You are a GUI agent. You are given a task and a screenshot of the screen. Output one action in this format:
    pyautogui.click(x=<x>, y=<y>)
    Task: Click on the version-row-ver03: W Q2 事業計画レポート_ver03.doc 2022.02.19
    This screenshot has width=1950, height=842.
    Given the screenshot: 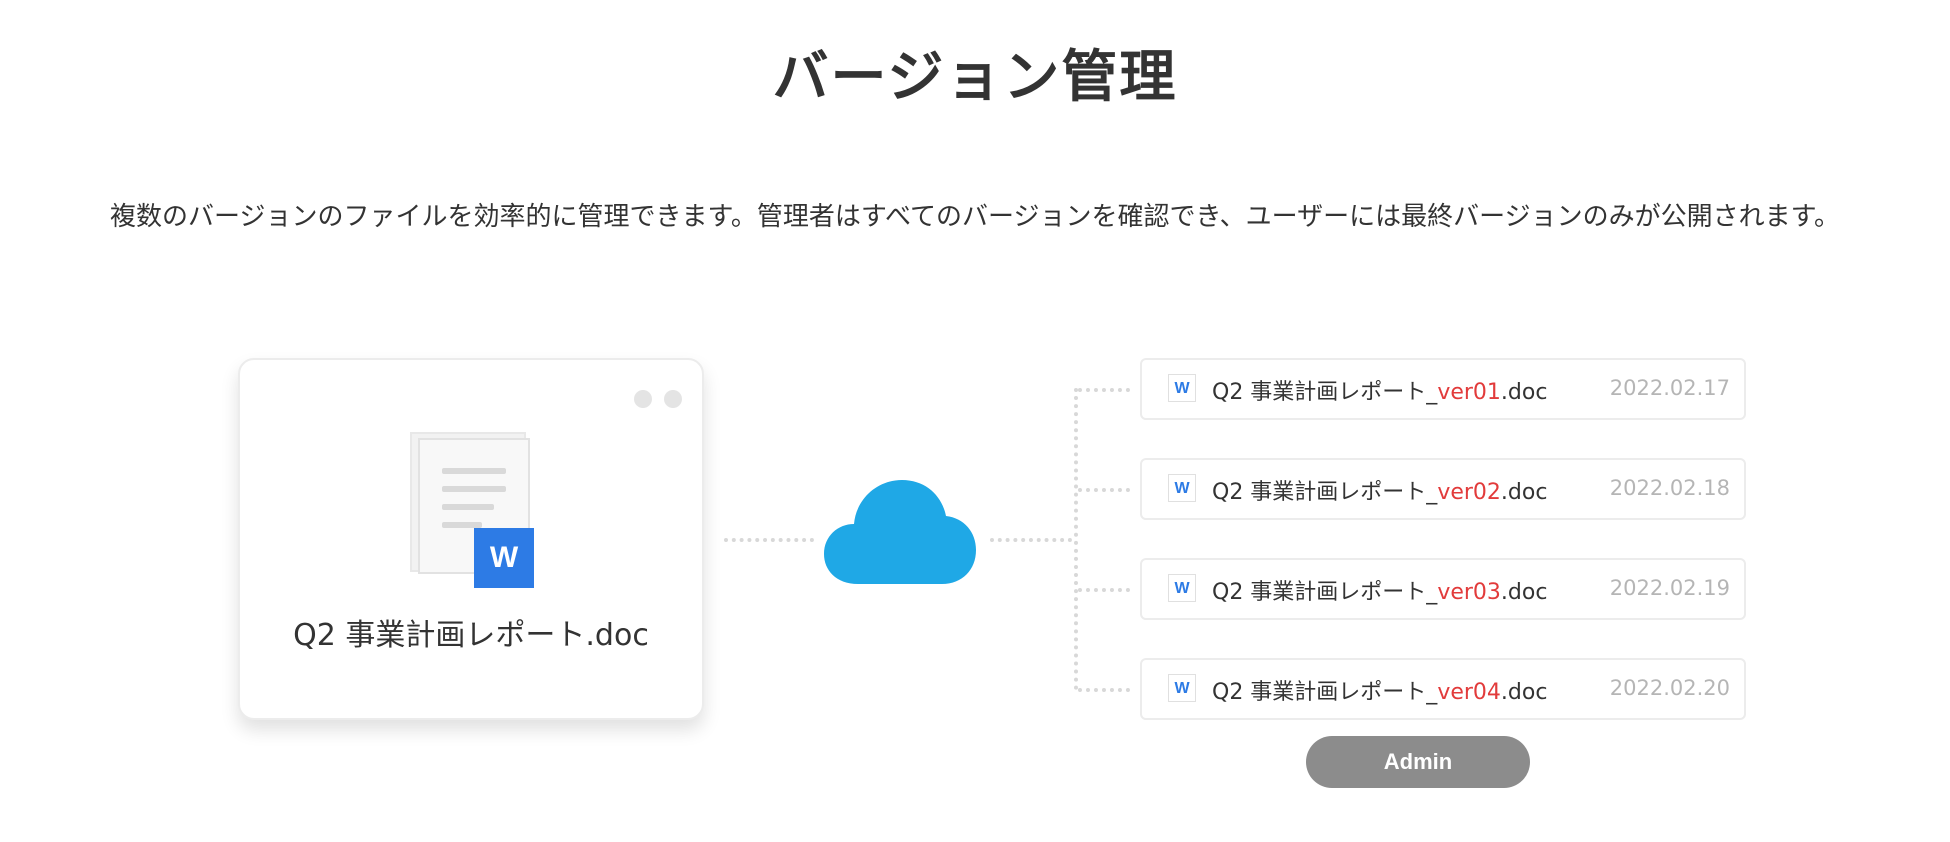 What is the action you would take?
    pyautogui.click(x=1443, y=589)
    